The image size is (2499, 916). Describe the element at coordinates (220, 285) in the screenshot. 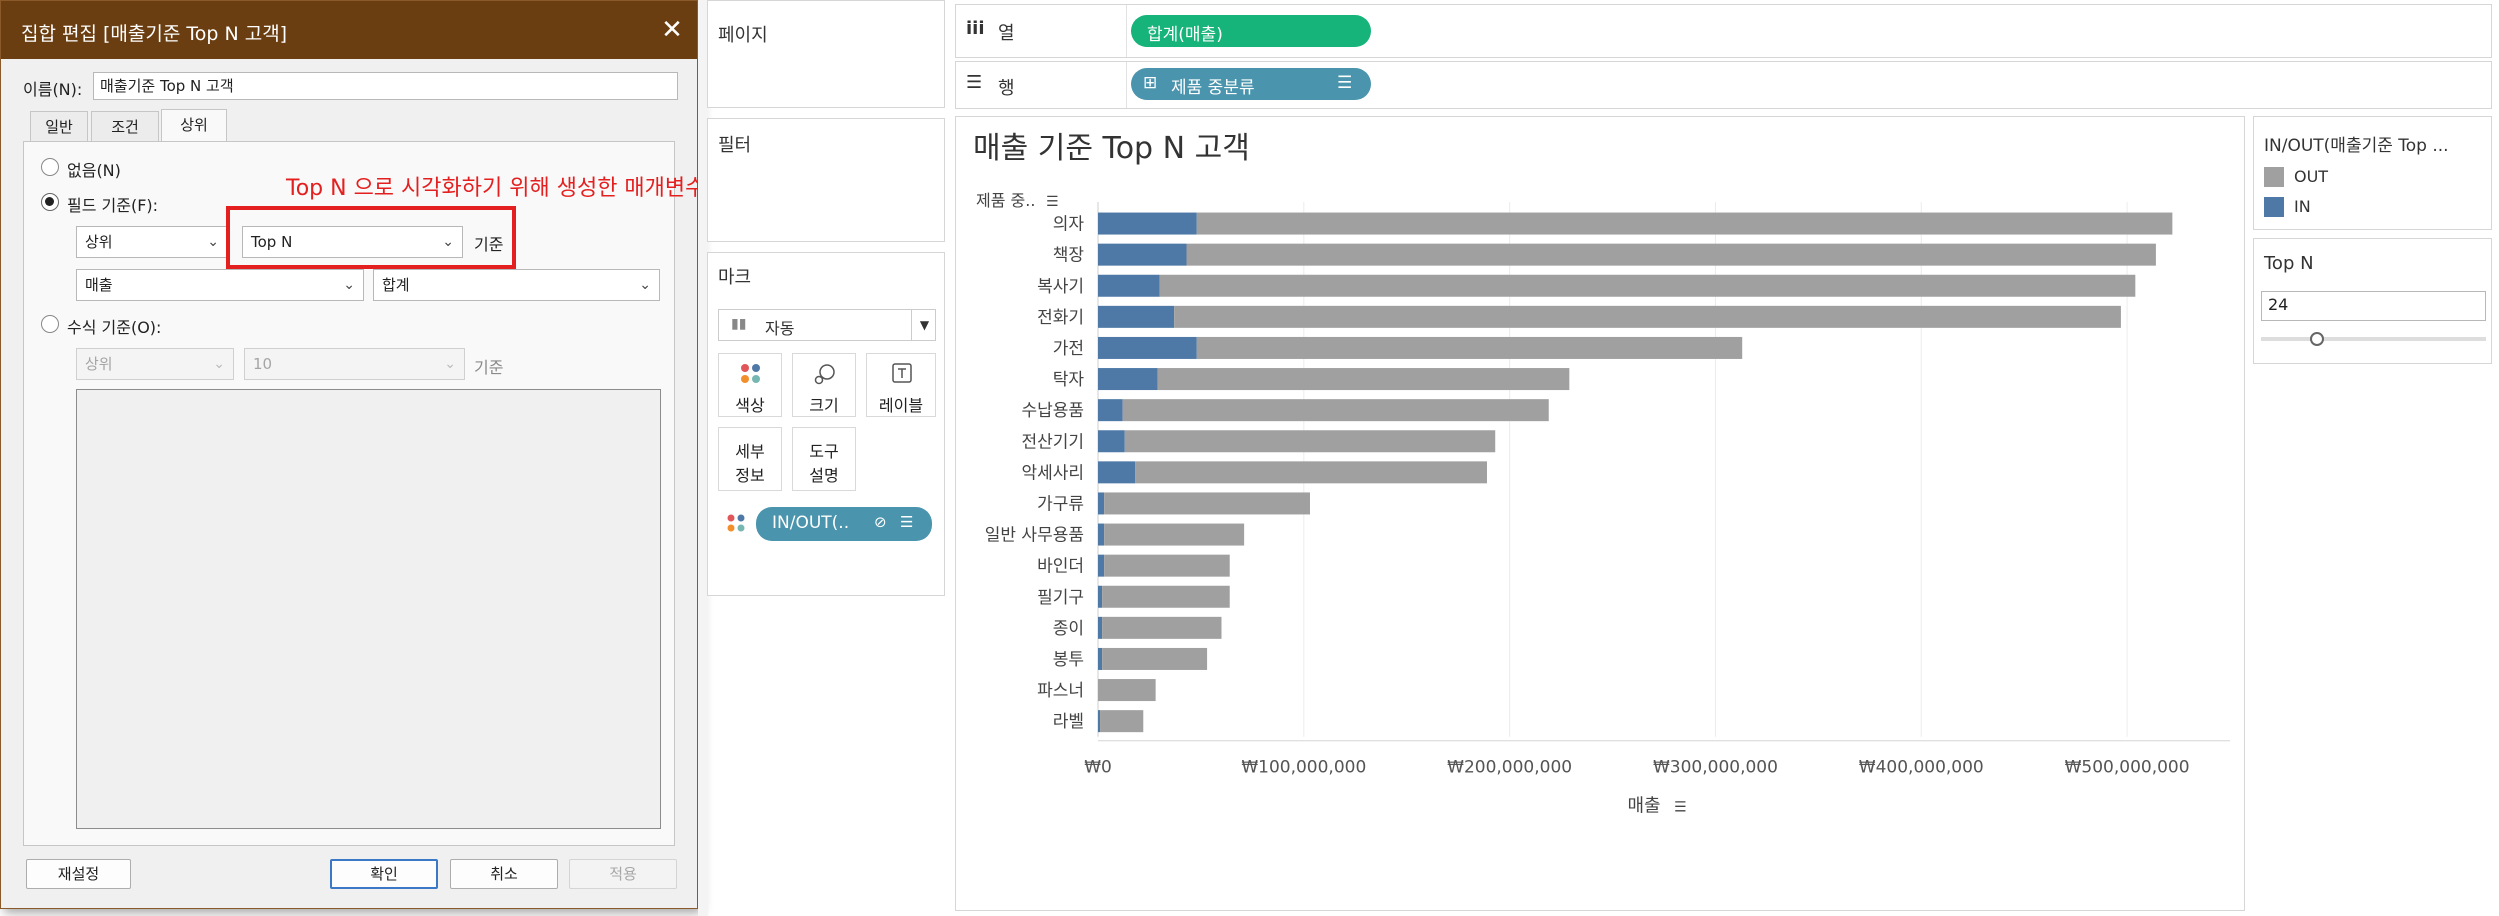

I see `field-measure-select: 매출 ⌄` at that location.